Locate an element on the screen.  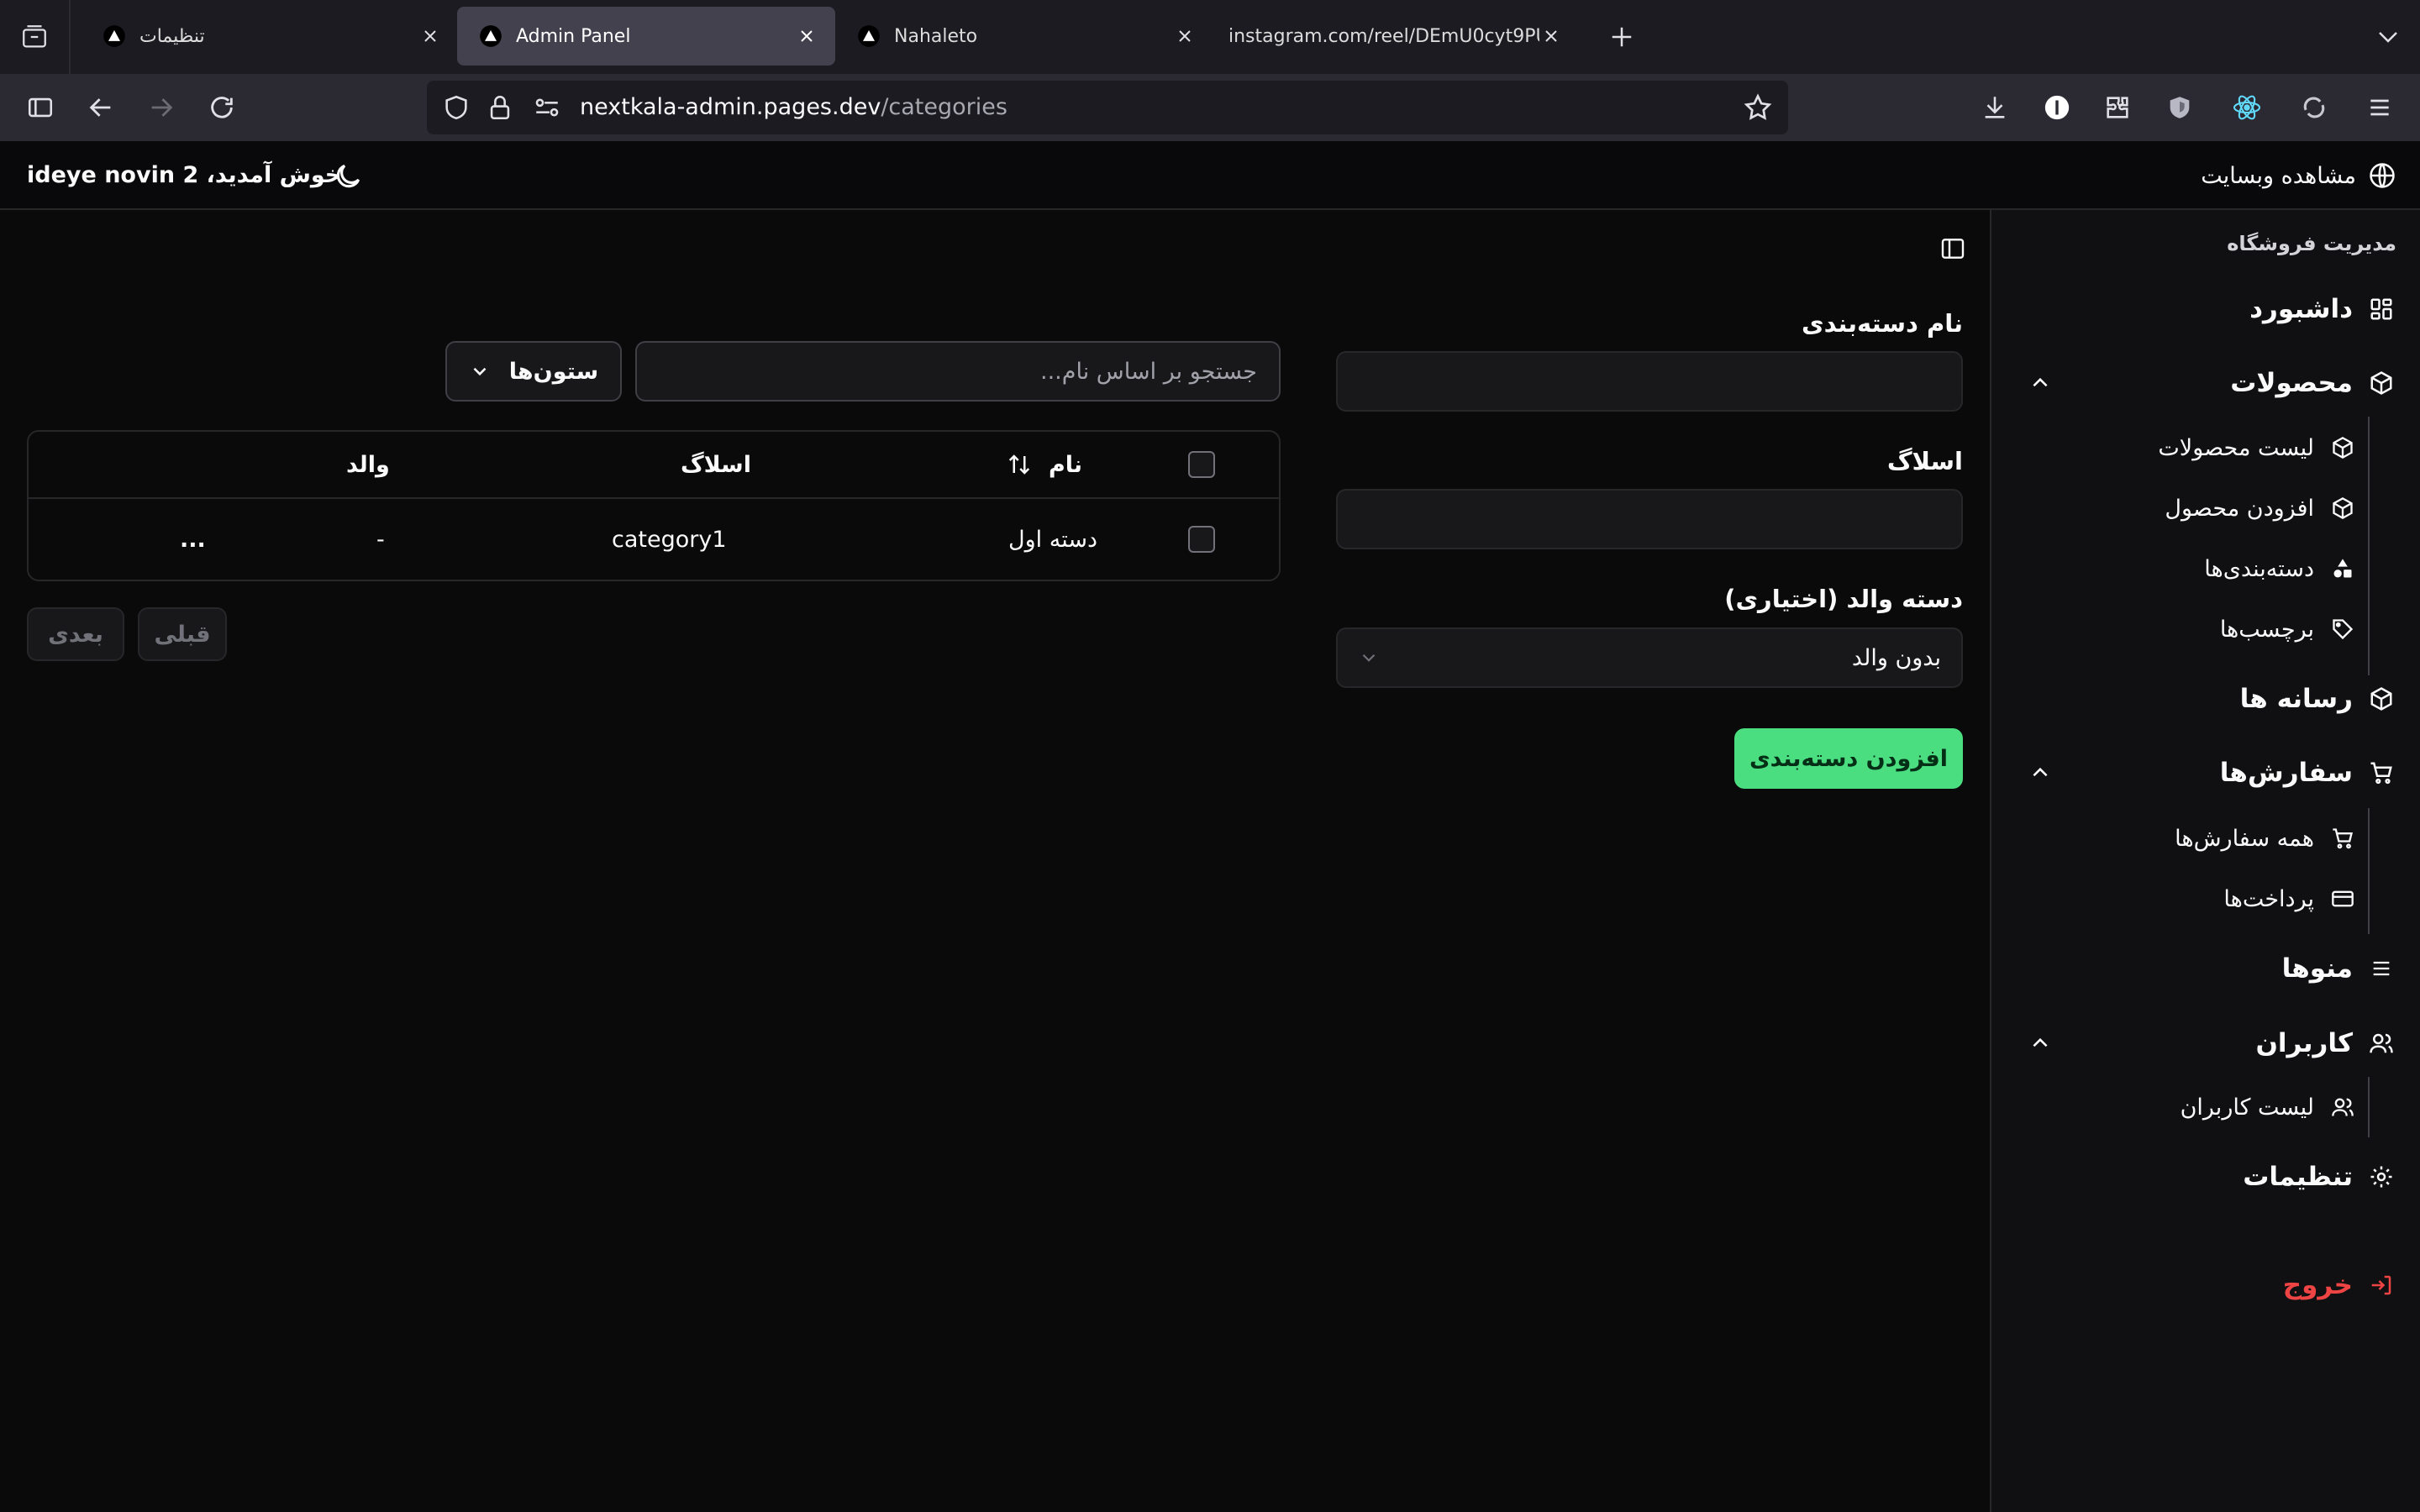
previous-page-button: قبلی is located at coordinates (182, 634).